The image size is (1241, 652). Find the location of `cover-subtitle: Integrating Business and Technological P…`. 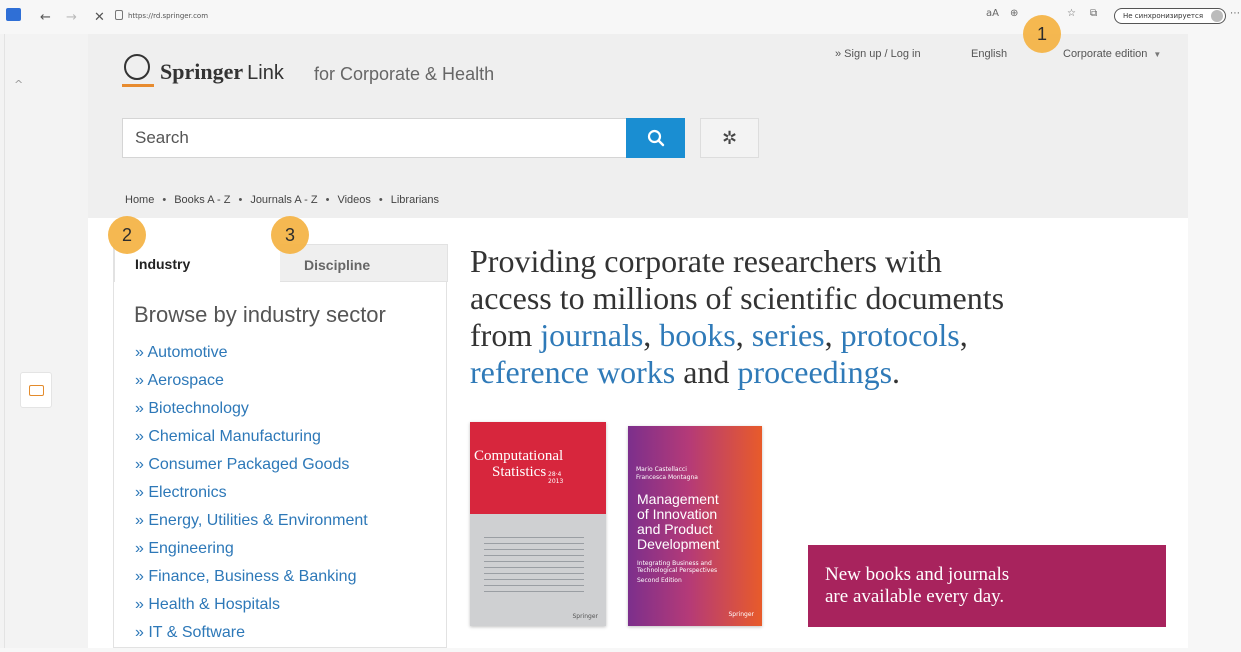

cover-subtitle: Integrating Business and Technological P… is located at coordinates (677, 572).